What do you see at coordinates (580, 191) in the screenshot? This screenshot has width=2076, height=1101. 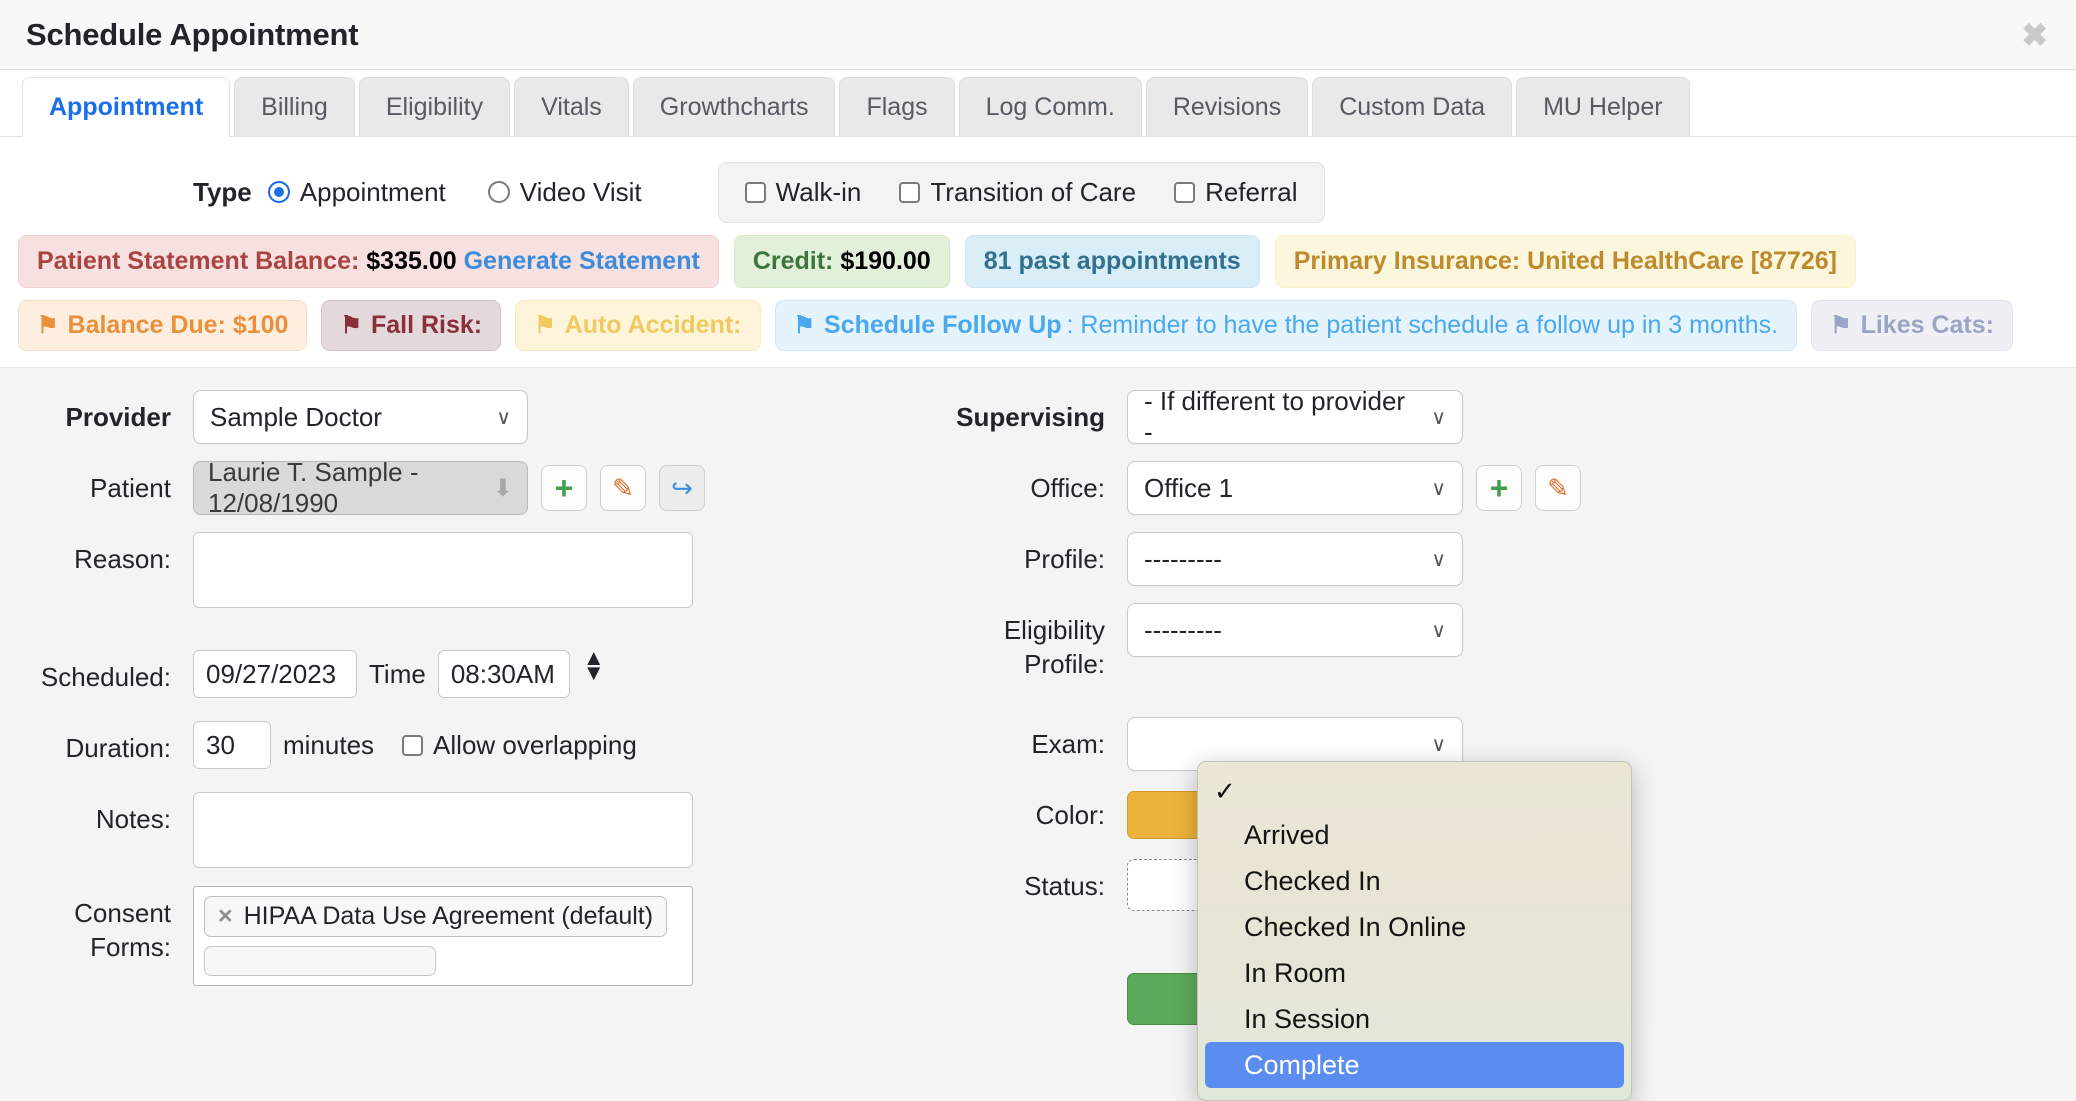 I see `radio-label: Video Visit` at bounding box center [580, 191].